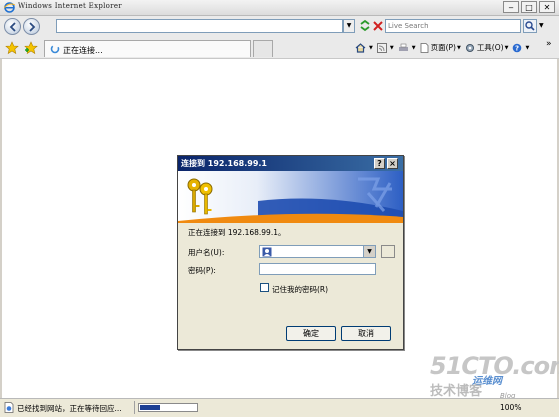 This screenshot has height=417, width=559. What do you see at coordinates (317, 251) in the screenshot?
I see `username-combobox: ▼` at bounding box center [317, 251].